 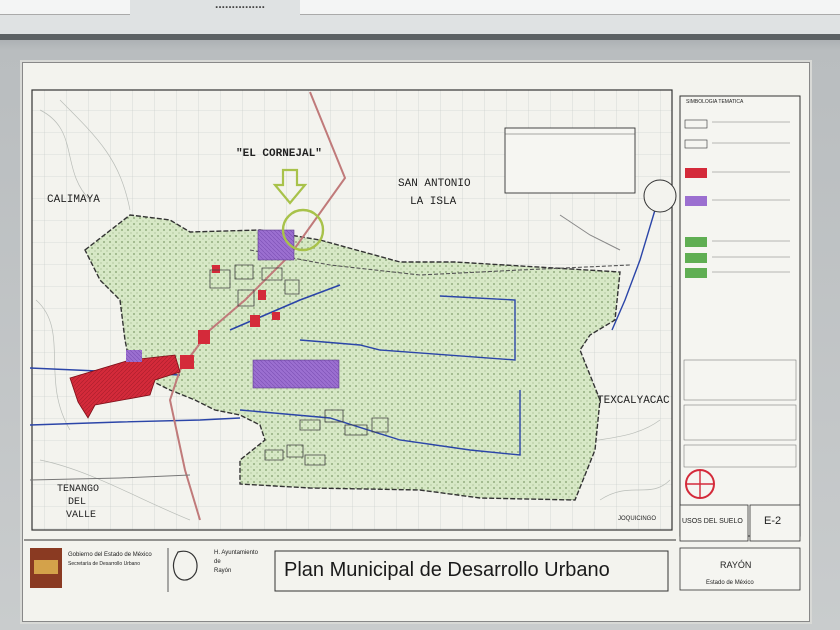 What do you see at coordinates (110, 555) in the screenshot?
I see `gov-line-1: Gobierno del Estado de México` at bounding box center [110, 555].